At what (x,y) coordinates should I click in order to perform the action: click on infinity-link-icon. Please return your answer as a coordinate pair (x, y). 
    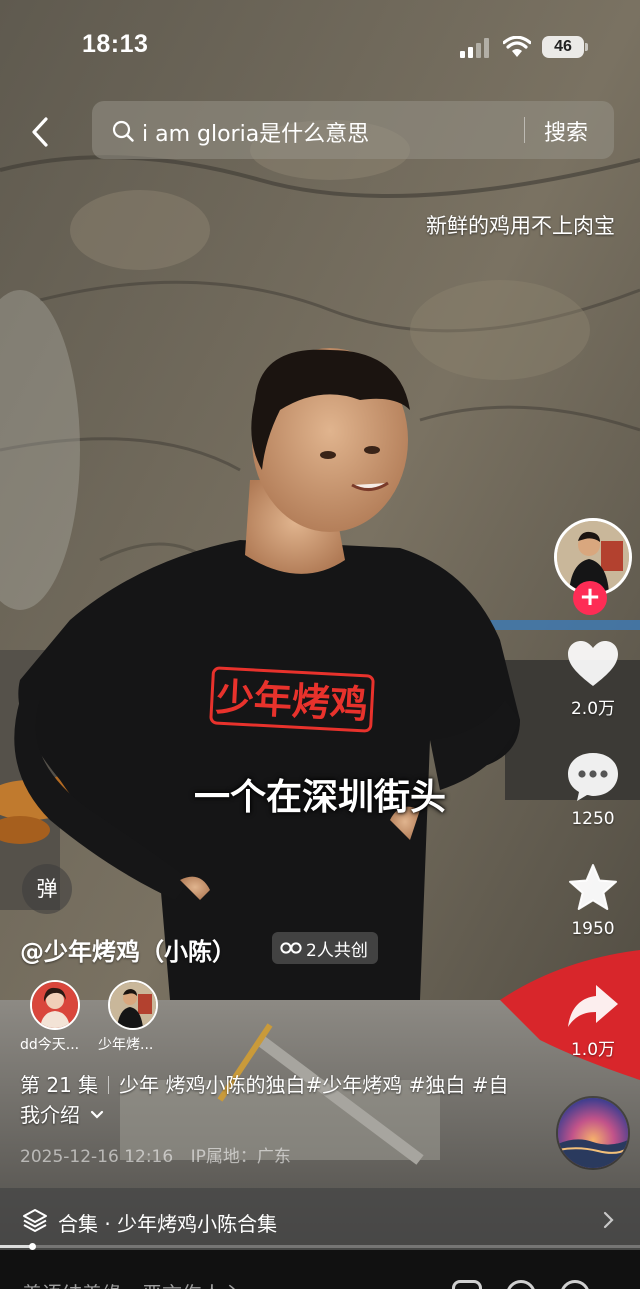
    Looking at the image, I should click on (291, 948).